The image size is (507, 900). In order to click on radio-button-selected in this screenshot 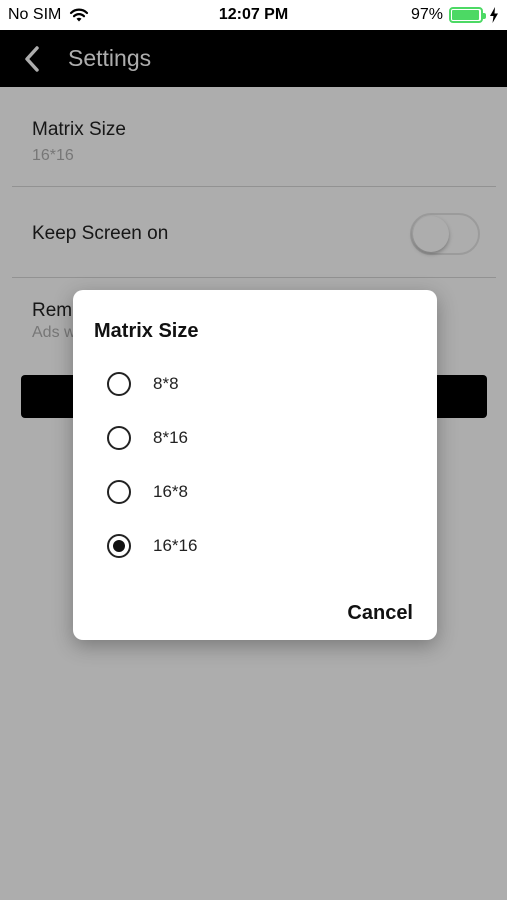, I will do `click(119, 546)`.